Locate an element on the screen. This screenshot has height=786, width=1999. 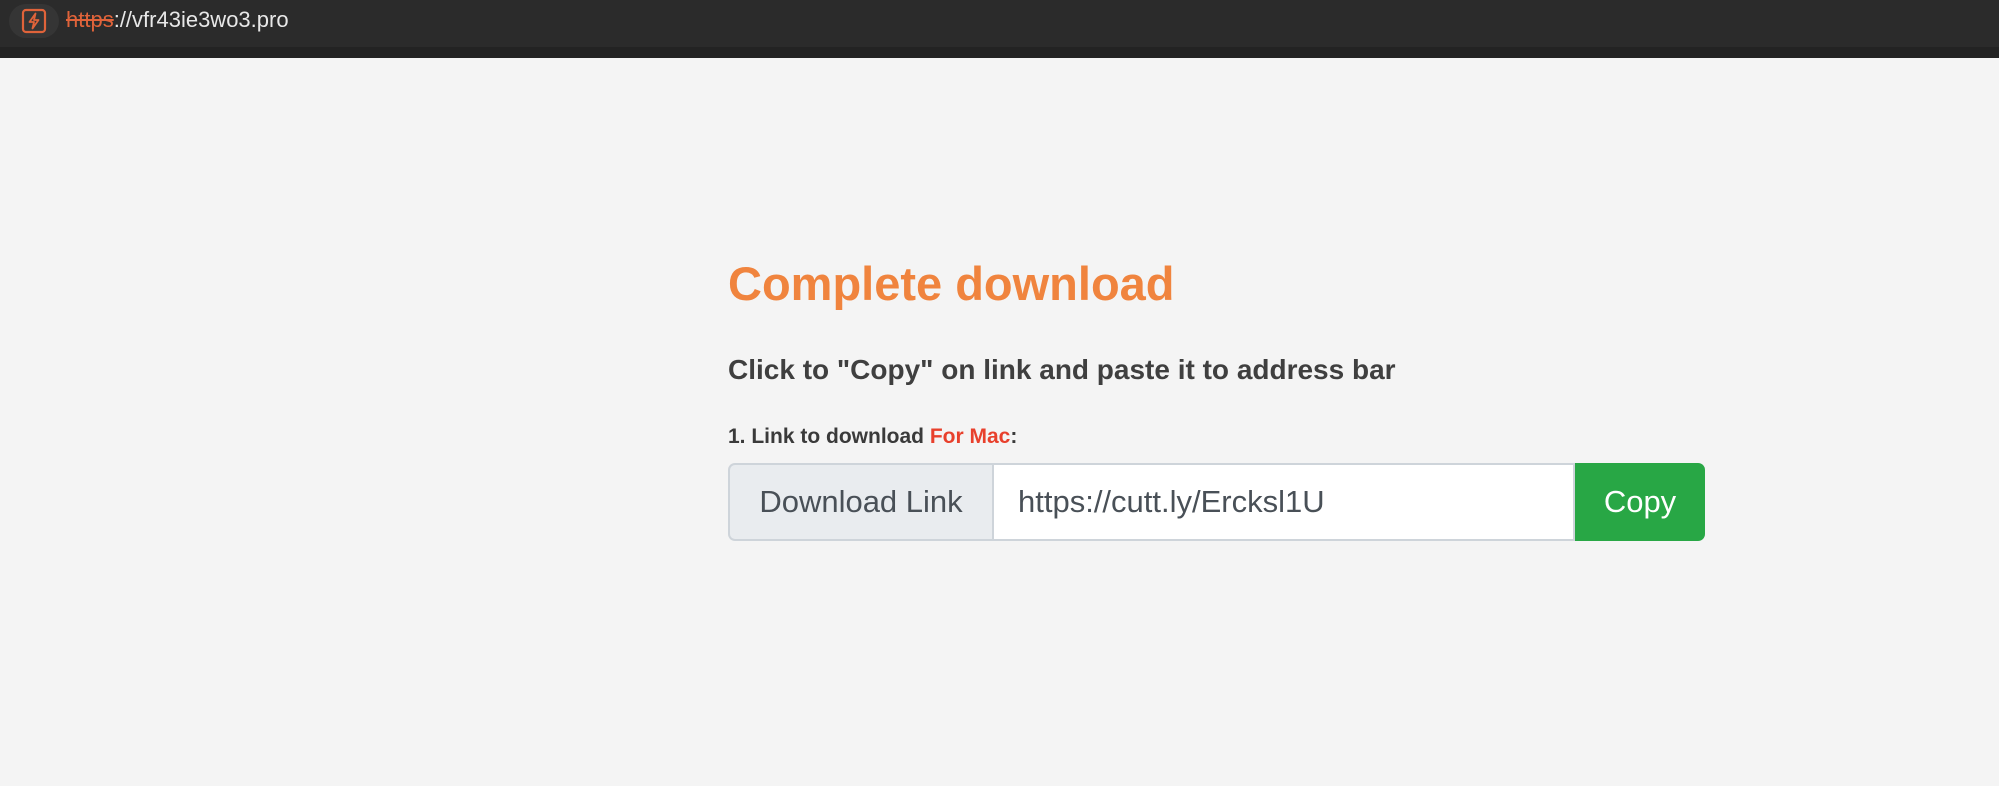
link-label-suffix: : is located at coordinates (1014, 436).